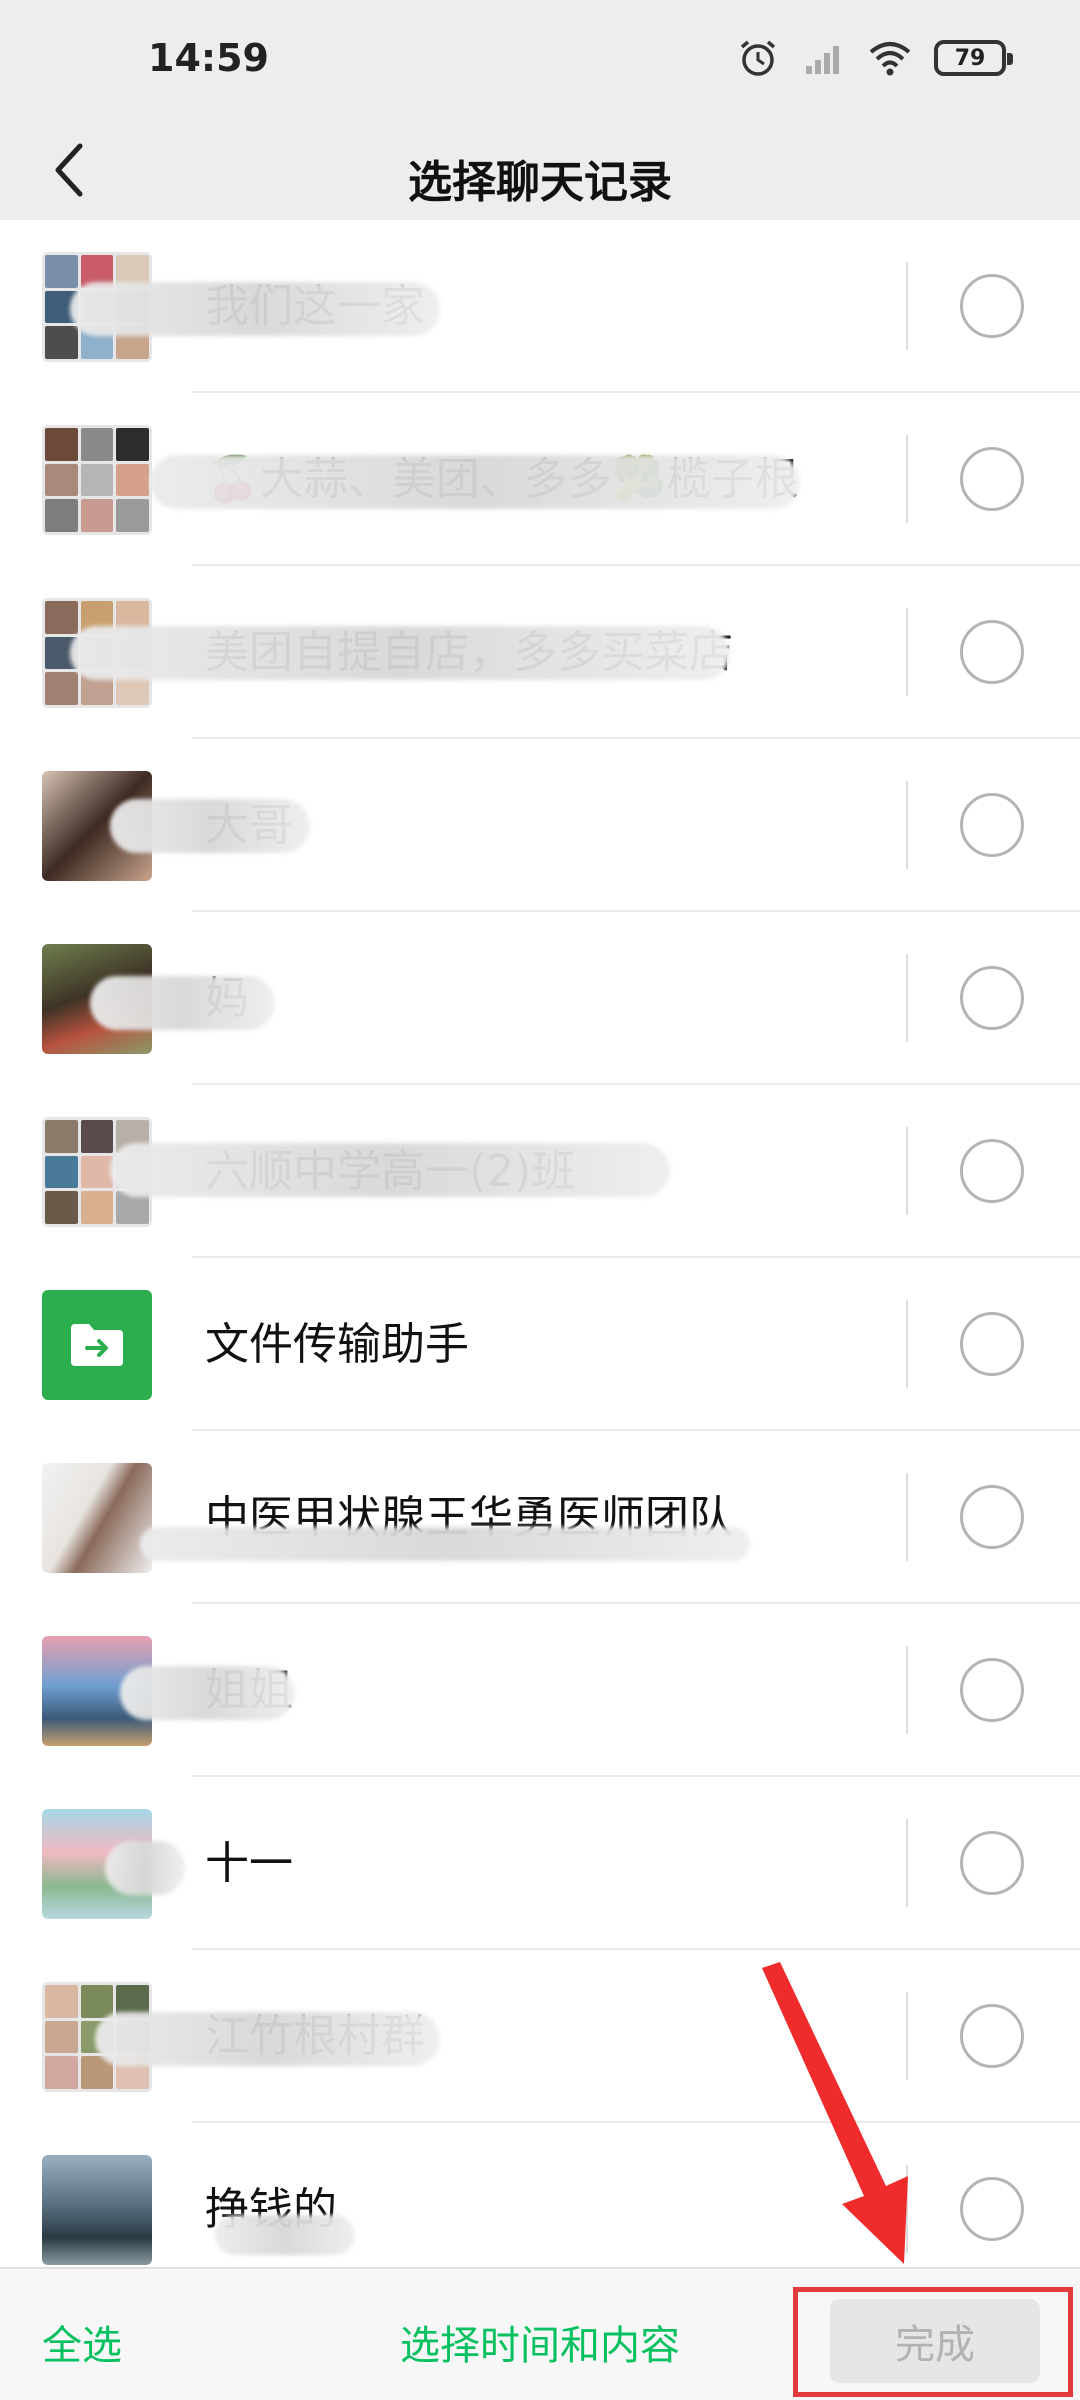 Image resolution: width=1080 pixels, height=2400 pixels. I want to click on battery-icon: 79, so click(973, 58).